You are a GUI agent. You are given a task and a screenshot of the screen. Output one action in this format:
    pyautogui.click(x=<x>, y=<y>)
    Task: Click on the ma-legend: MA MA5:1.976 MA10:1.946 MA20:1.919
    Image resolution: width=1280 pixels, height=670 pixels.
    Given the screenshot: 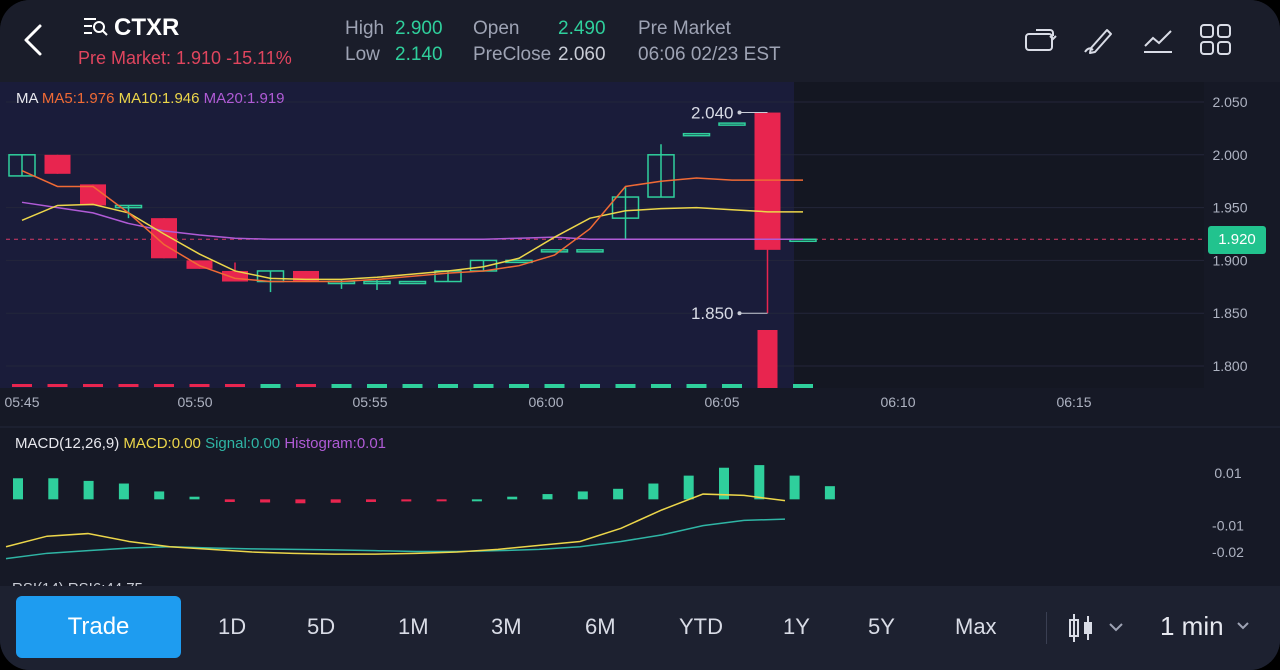 What is the action you would take?
    pyautogui.click(x=150, y=98)
    